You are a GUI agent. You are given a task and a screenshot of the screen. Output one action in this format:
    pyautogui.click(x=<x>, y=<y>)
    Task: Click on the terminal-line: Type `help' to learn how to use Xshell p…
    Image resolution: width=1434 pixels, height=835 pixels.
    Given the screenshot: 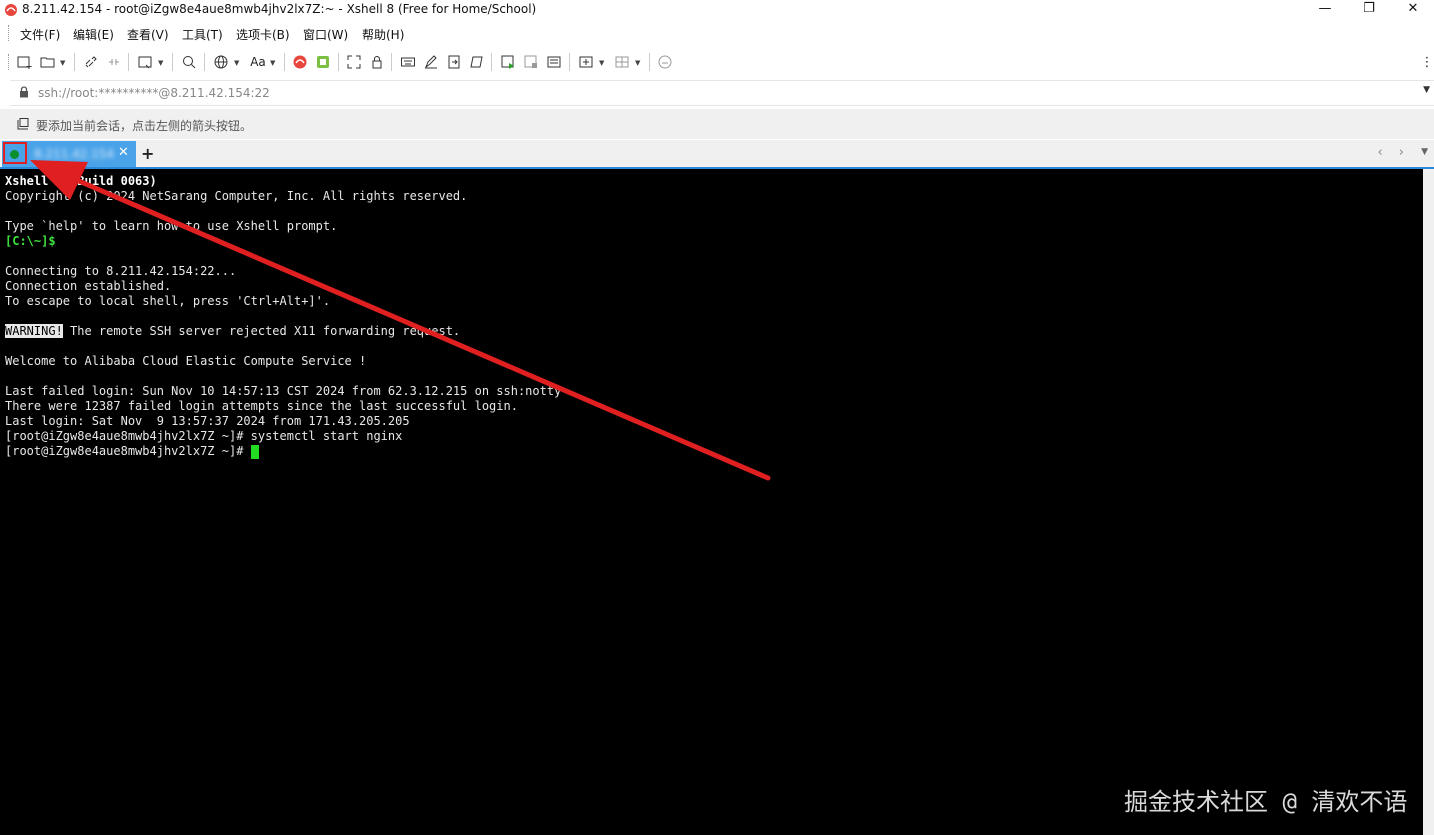 What is the action you would take?
    pyautogui.click(x=171, y=226)
    